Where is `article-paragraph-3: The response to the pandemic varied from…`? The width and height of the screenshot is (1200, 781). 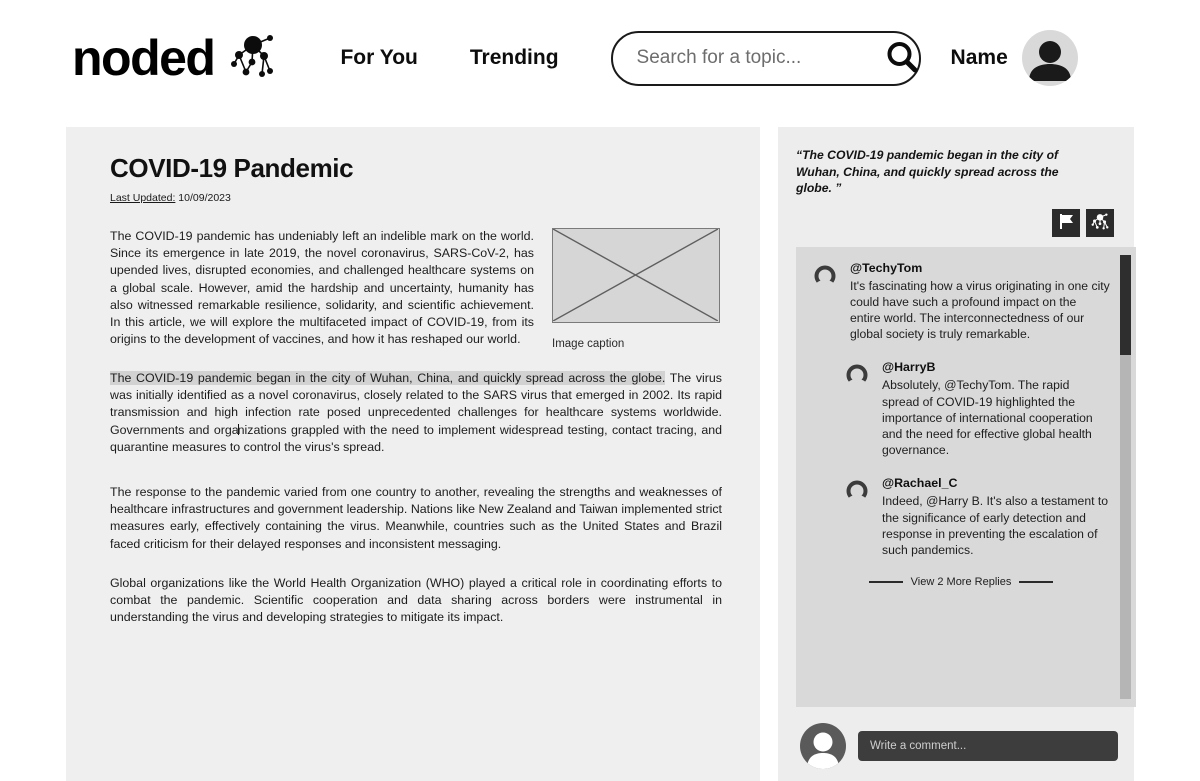 article-paragraph-3: The response to the pandemic varied from… is located at coordinates (416, 518).